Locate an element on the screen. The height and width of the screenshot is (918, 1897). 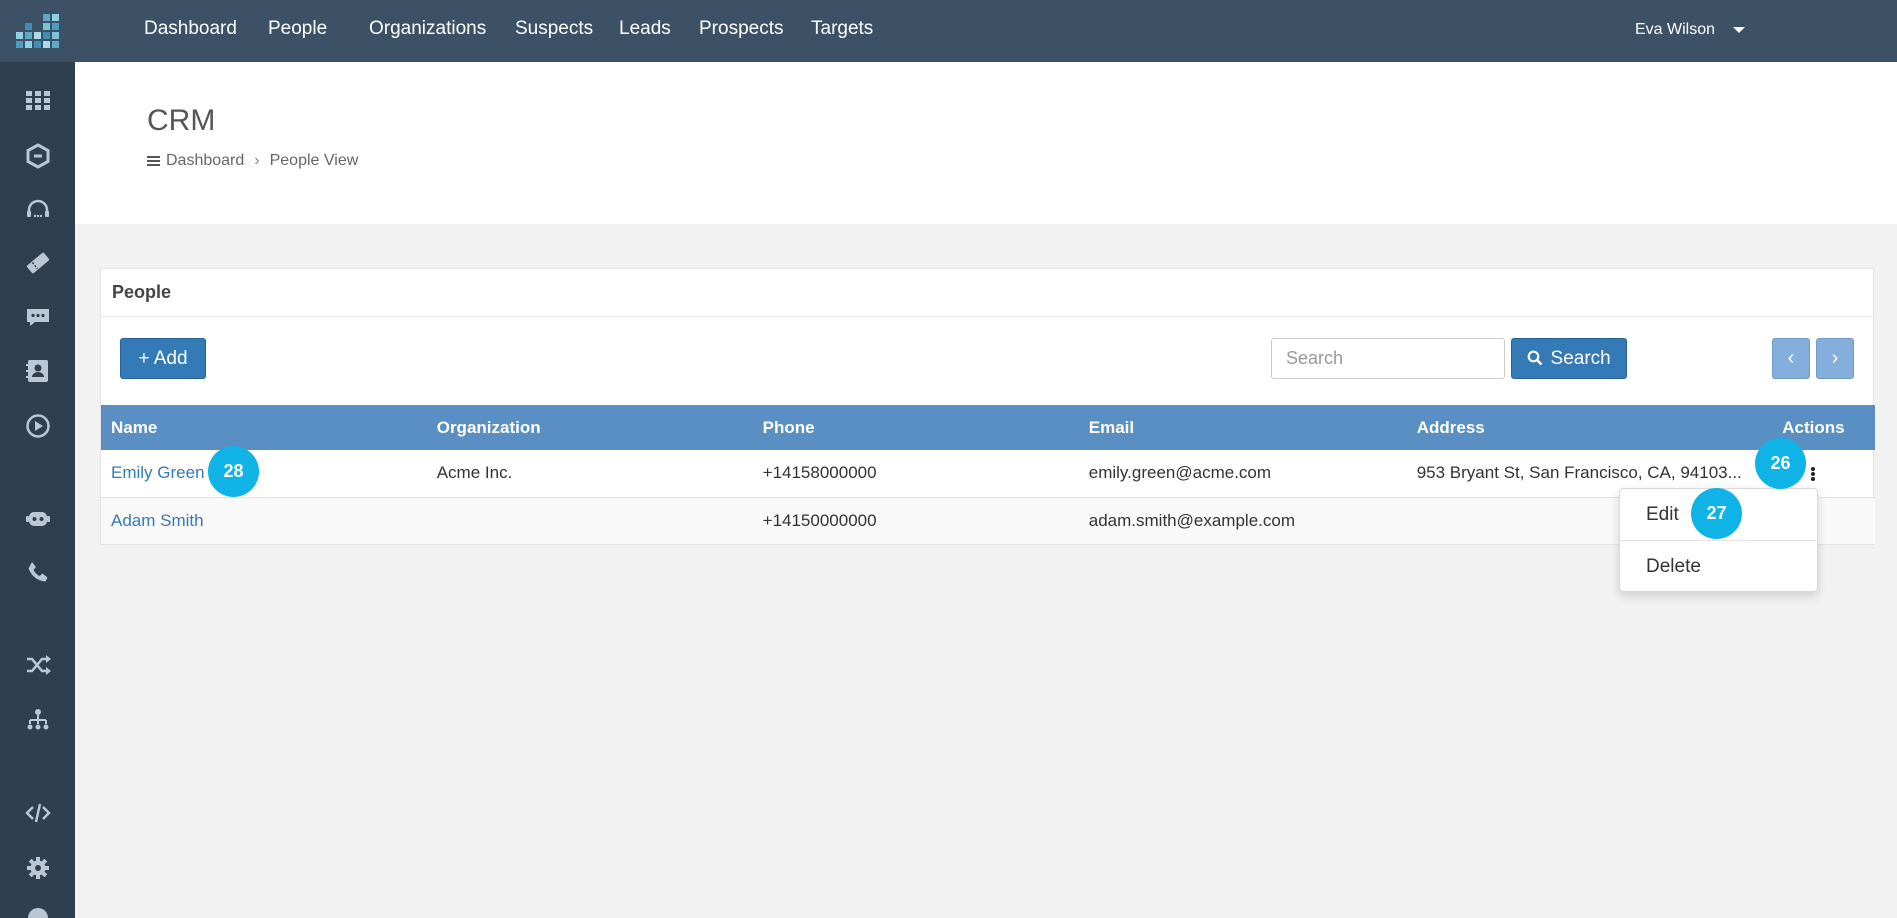
search-button-label: Search is located at coordinates (1580, 358).